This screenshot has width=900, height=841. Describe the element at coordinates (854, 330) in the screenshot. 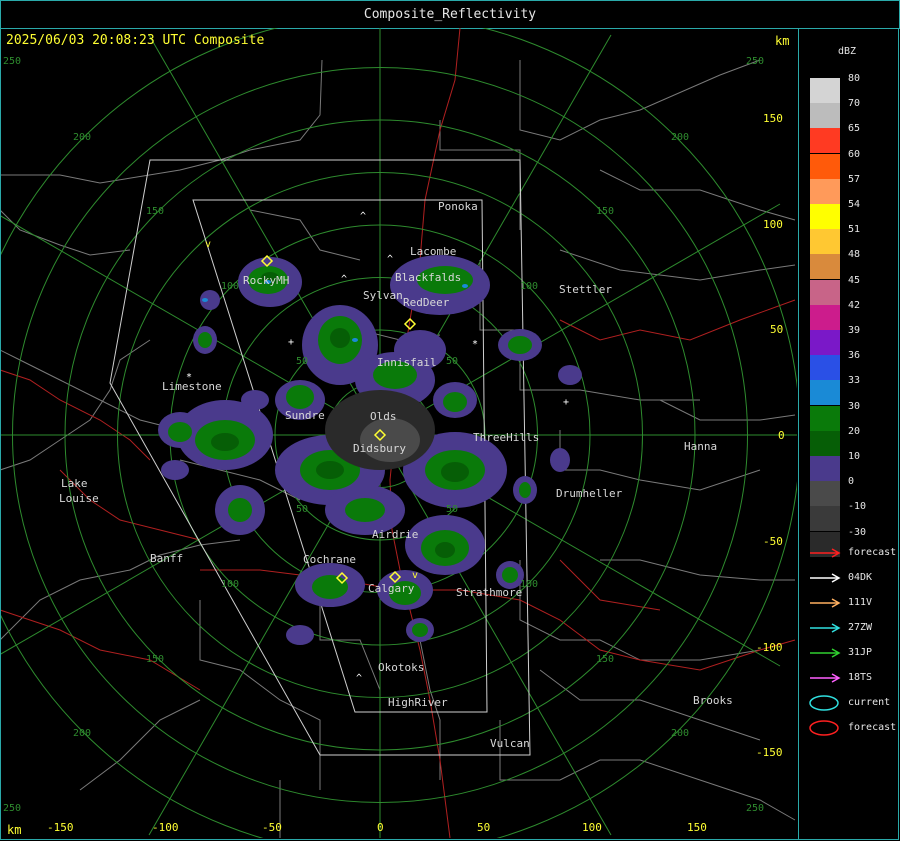

I see `legend-swatch-label: 39` at that location.